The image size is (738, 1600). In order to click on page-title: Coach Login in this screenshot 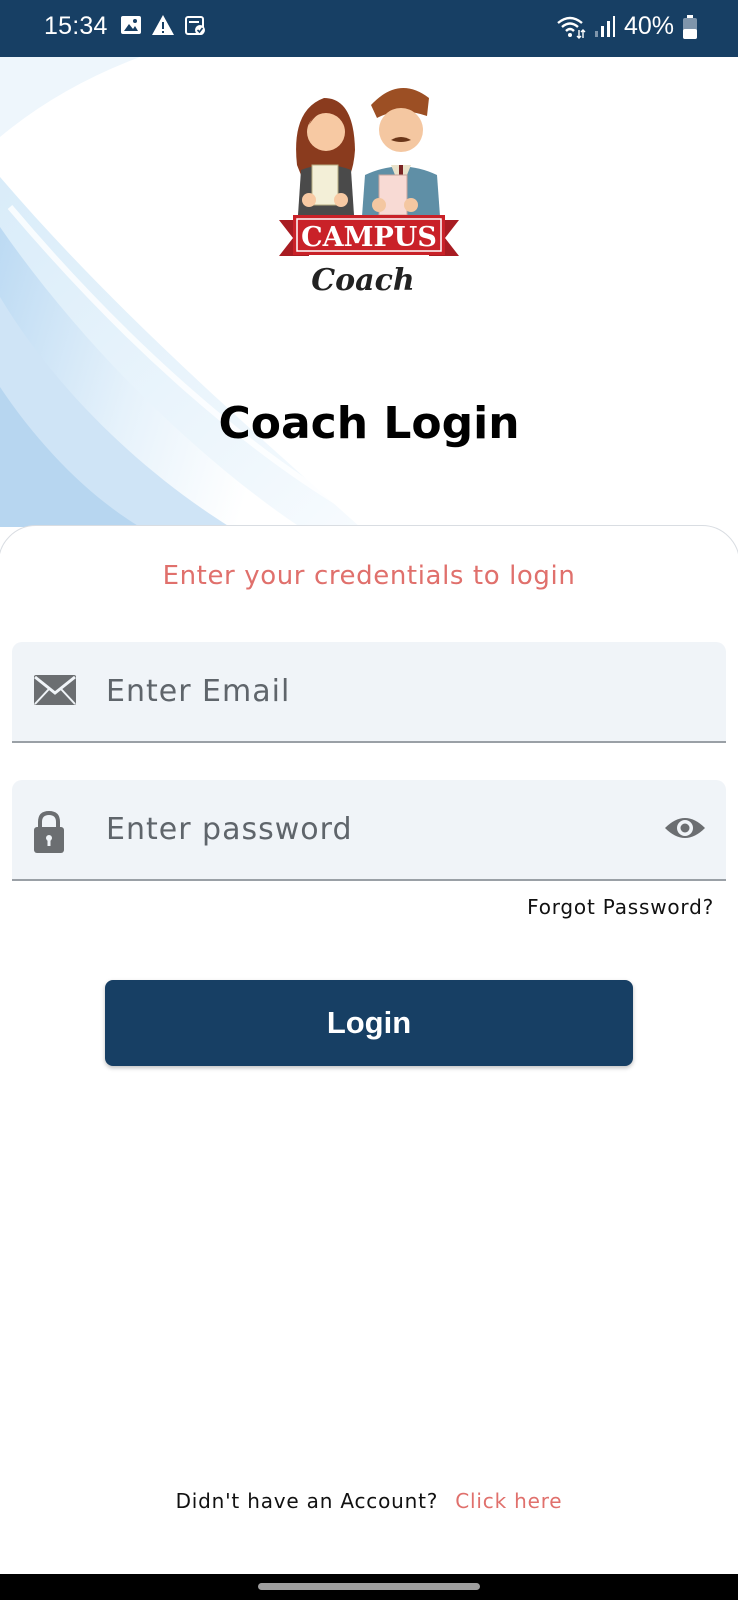, I will do `click(369, 423)`.